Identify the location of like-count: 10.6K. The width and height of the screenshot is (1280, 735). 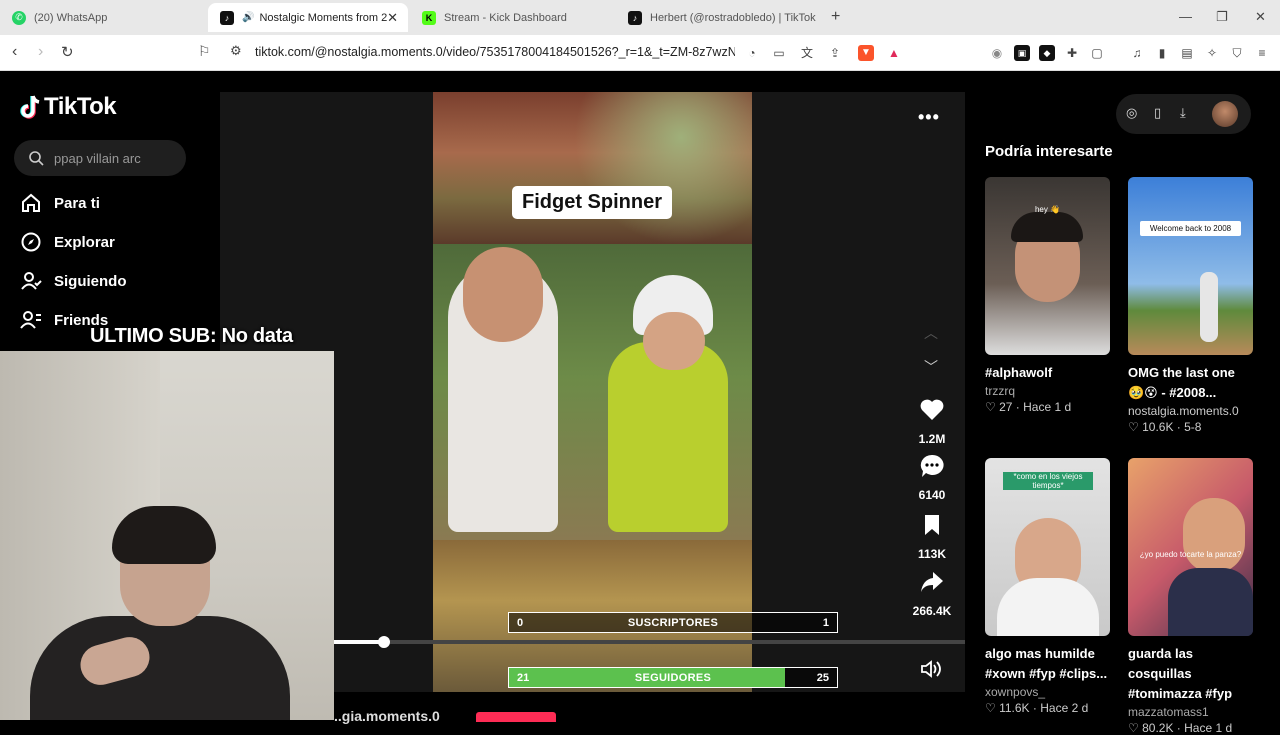
(1158, 427).